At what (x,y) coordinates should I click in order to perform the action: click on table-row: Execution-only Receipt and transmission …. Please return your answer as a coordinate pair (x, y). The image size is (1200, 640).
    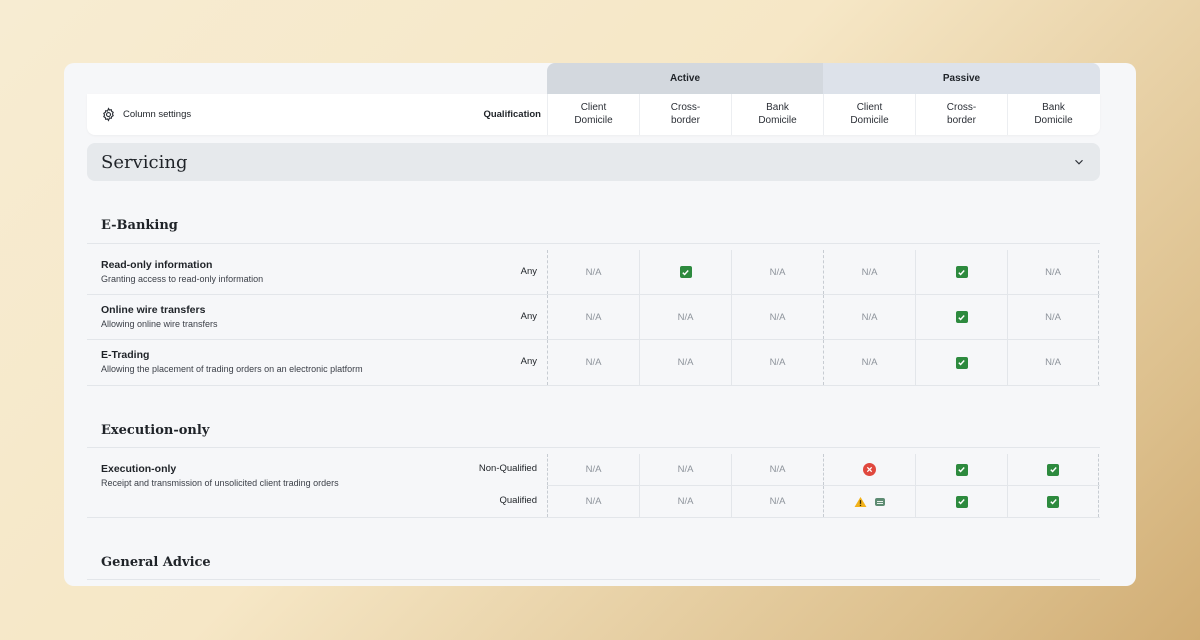
    Looking at the image, I should click on (593, 486).